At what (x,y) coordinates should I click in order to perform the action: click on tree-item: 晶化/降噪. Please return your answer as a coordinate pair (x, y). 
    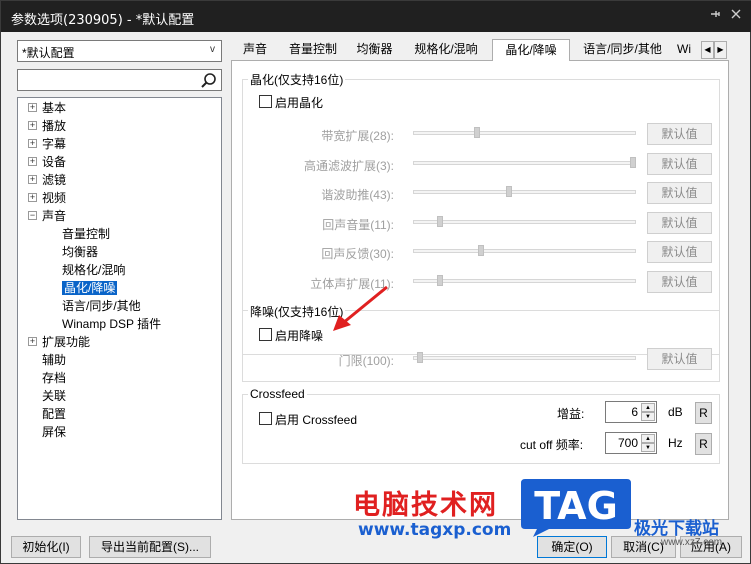
    Looking at the image, I should click on (90, 288).